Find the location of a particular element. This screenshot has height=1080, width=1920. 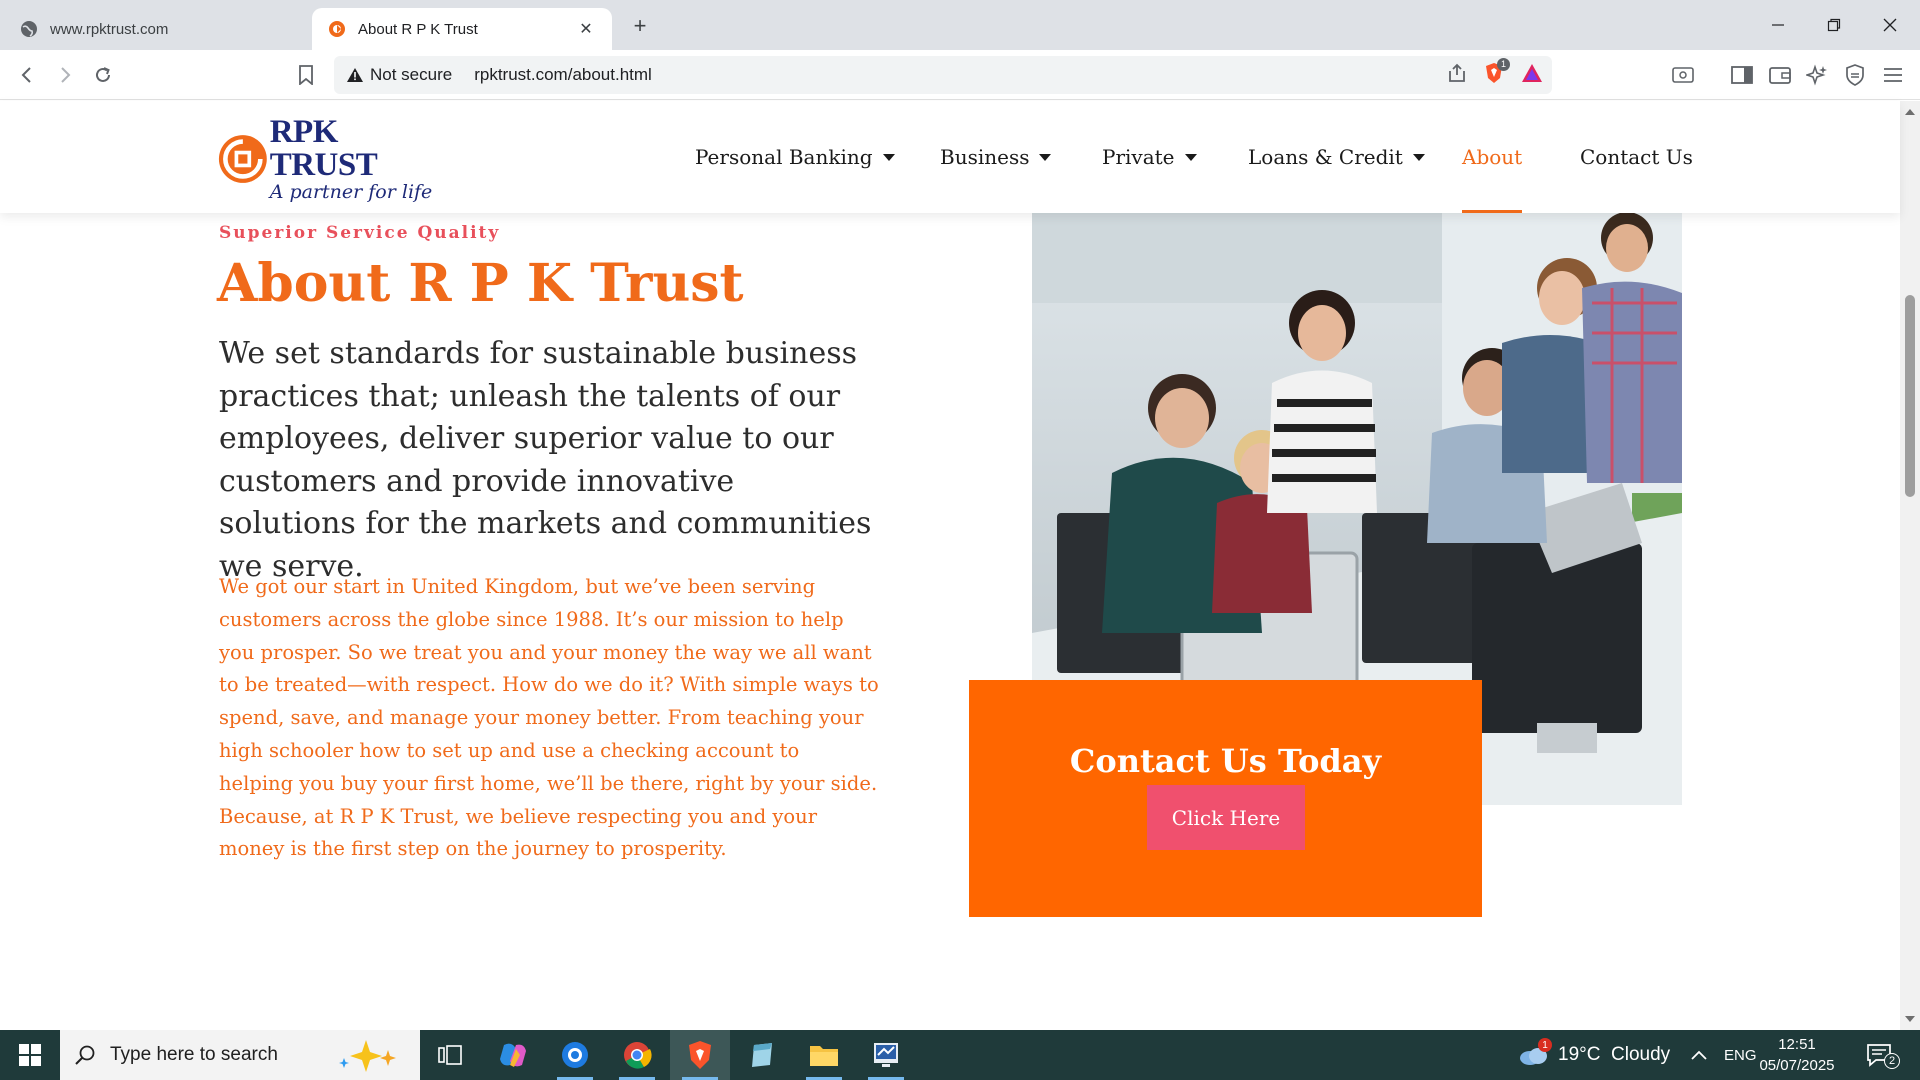

nav-about: About is located at coordinates (1492, 157).